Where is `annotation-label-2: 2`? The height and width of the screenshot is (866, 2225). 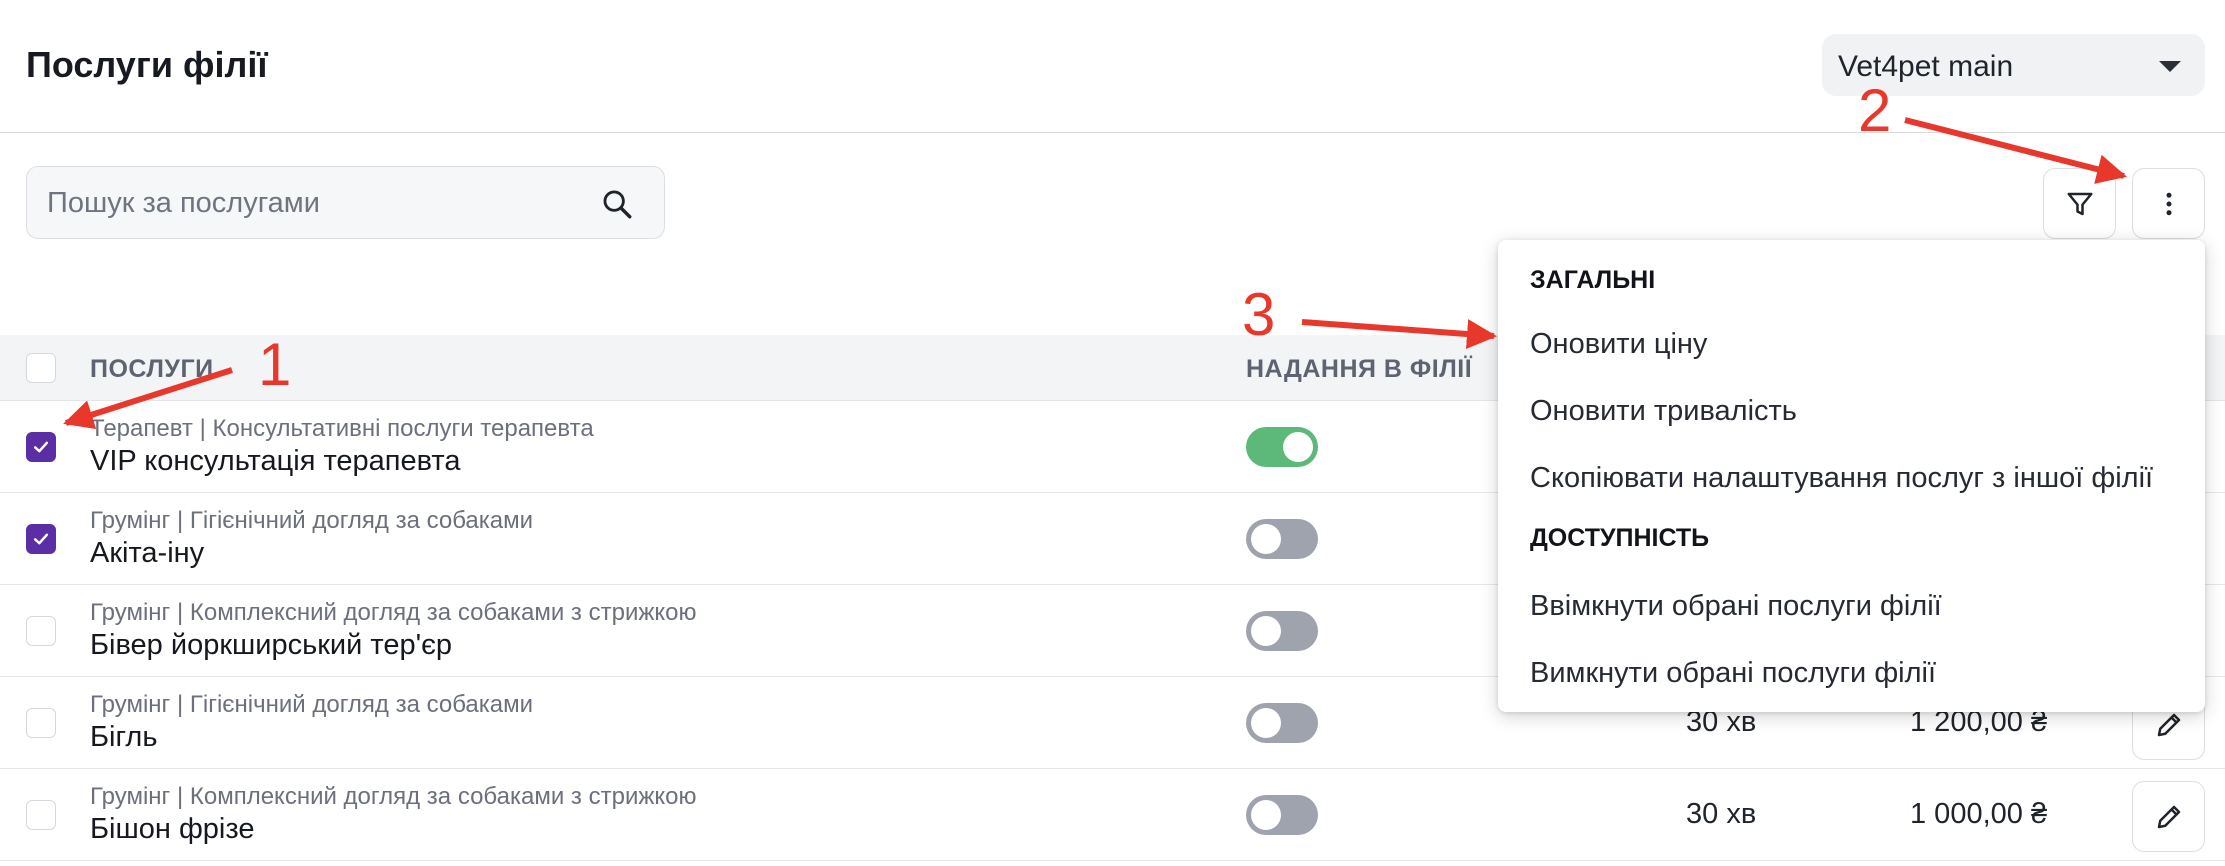 annotation-label-2: 2 is located at coordinates (1875, 110).